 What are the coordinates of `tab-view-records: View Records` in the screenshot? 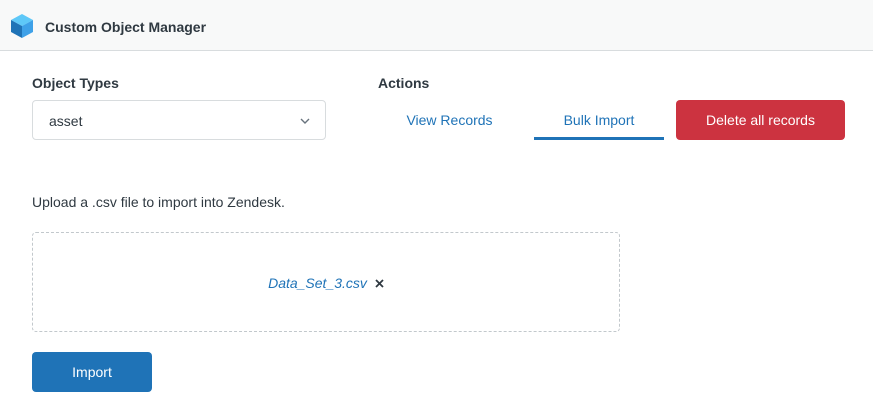 It's located at (449, 120).